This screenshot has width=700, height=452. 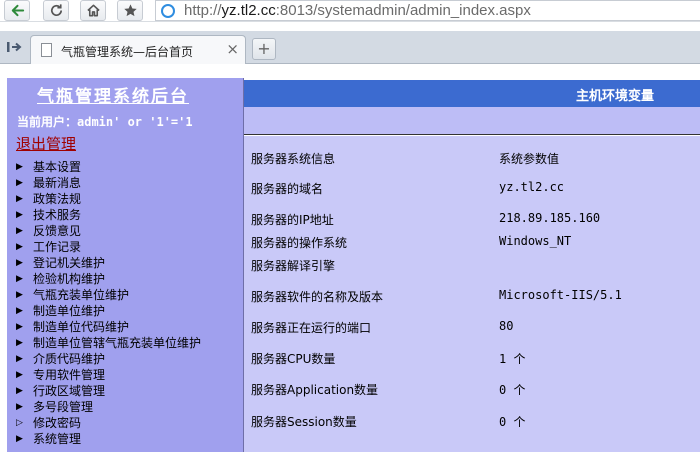 What do you see at coordinates (304, 422) in the screenshot?
I see `info-key: 服务器Session数量` at bounding box center [304, 422].